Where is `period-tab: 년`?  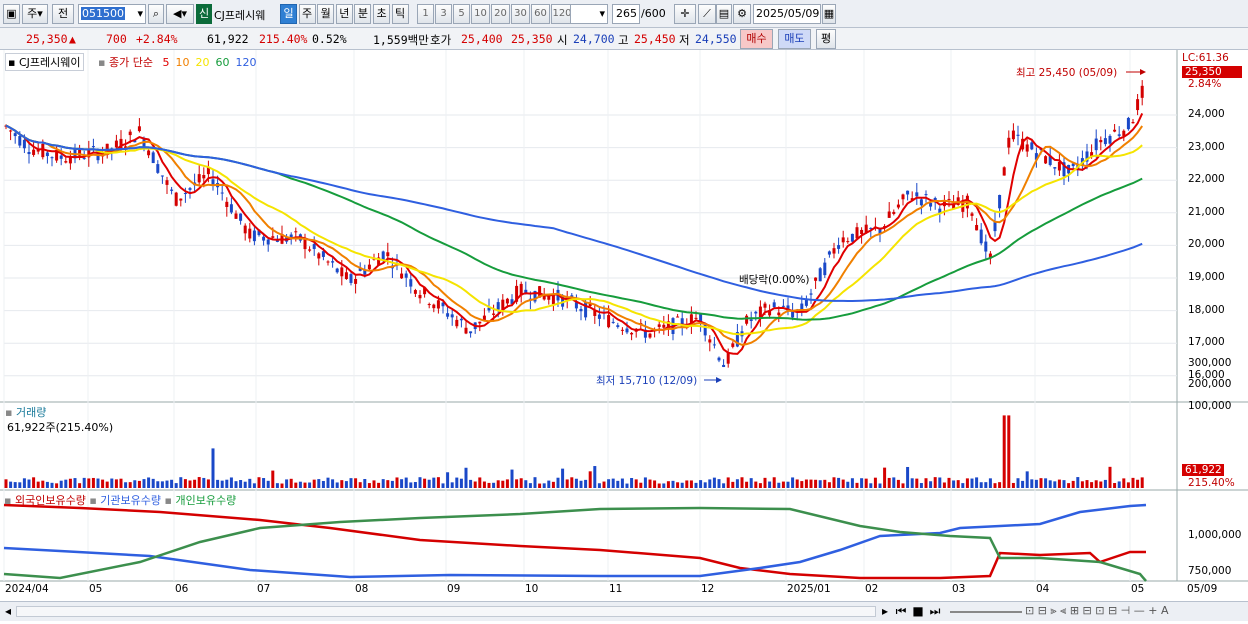 period-tab: 년 is located at coordinates (344, 14).